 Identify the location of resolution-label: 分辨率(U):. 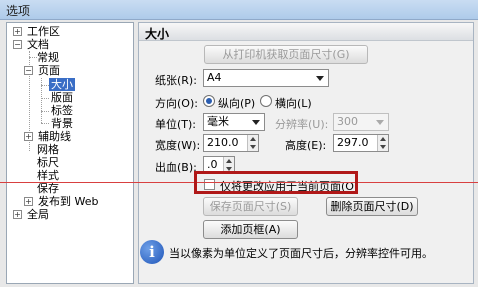
(302, 124).